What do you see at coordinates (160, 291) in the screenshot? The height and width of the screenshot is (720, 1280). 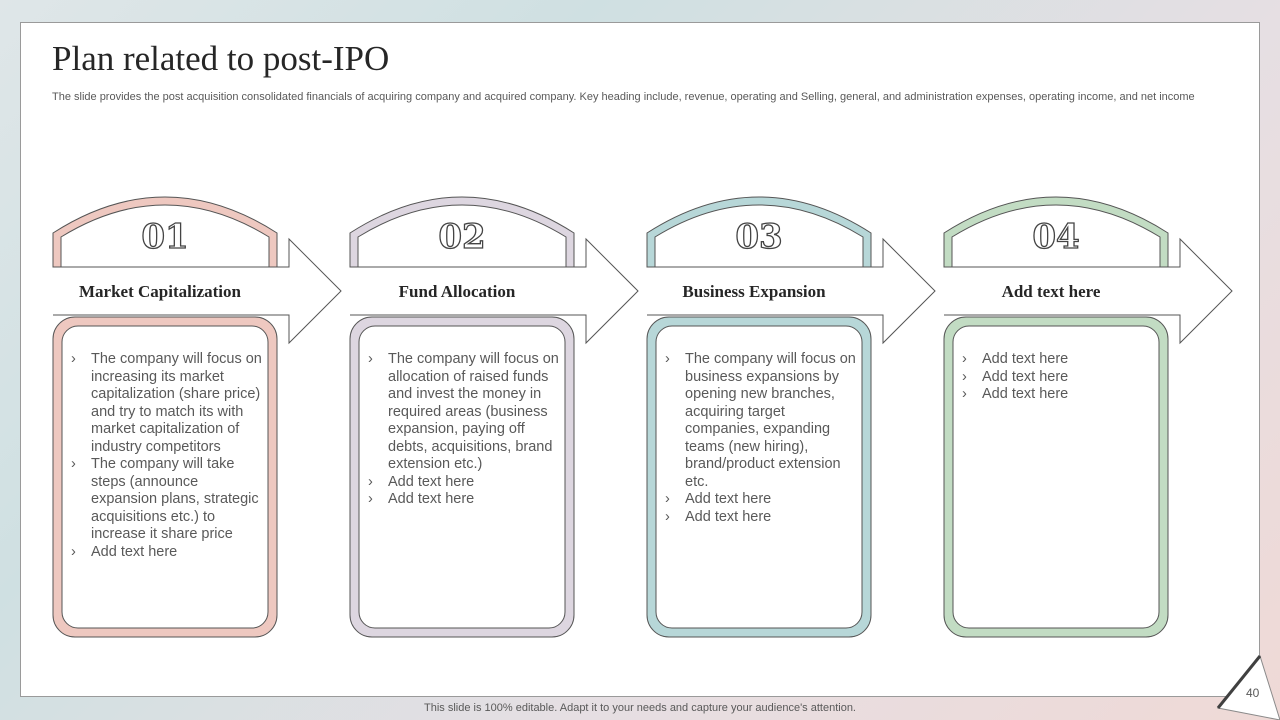 I see `step-heading-1: Market Capitalization` at bounding box center [160, 291].